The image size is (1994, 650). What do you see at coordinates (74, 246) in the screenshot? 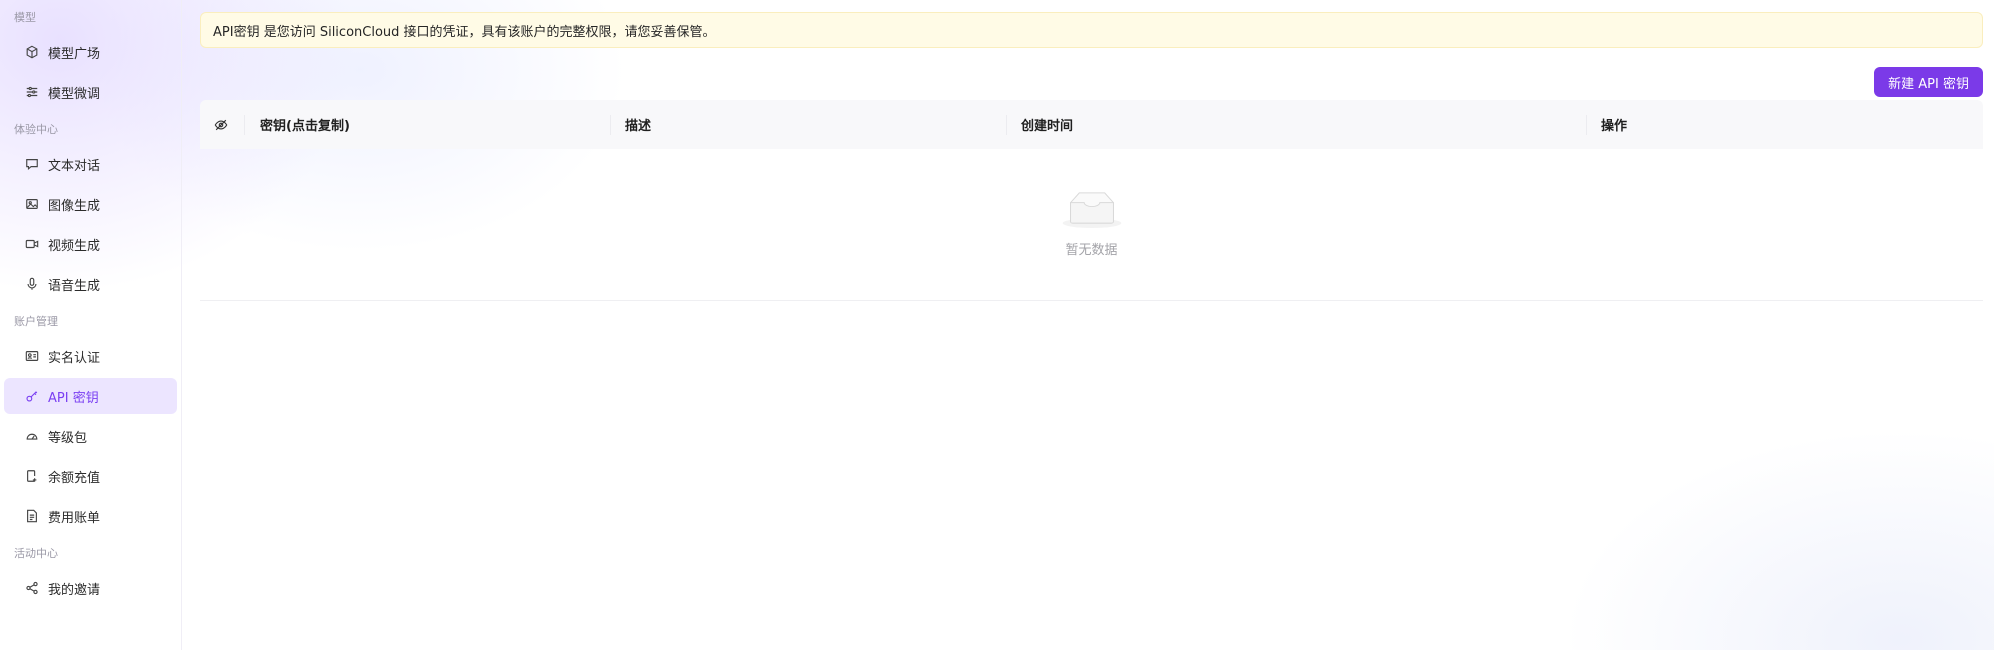
I see `sidebar-item-label: 视频生成` at bounding box center [74, 246].